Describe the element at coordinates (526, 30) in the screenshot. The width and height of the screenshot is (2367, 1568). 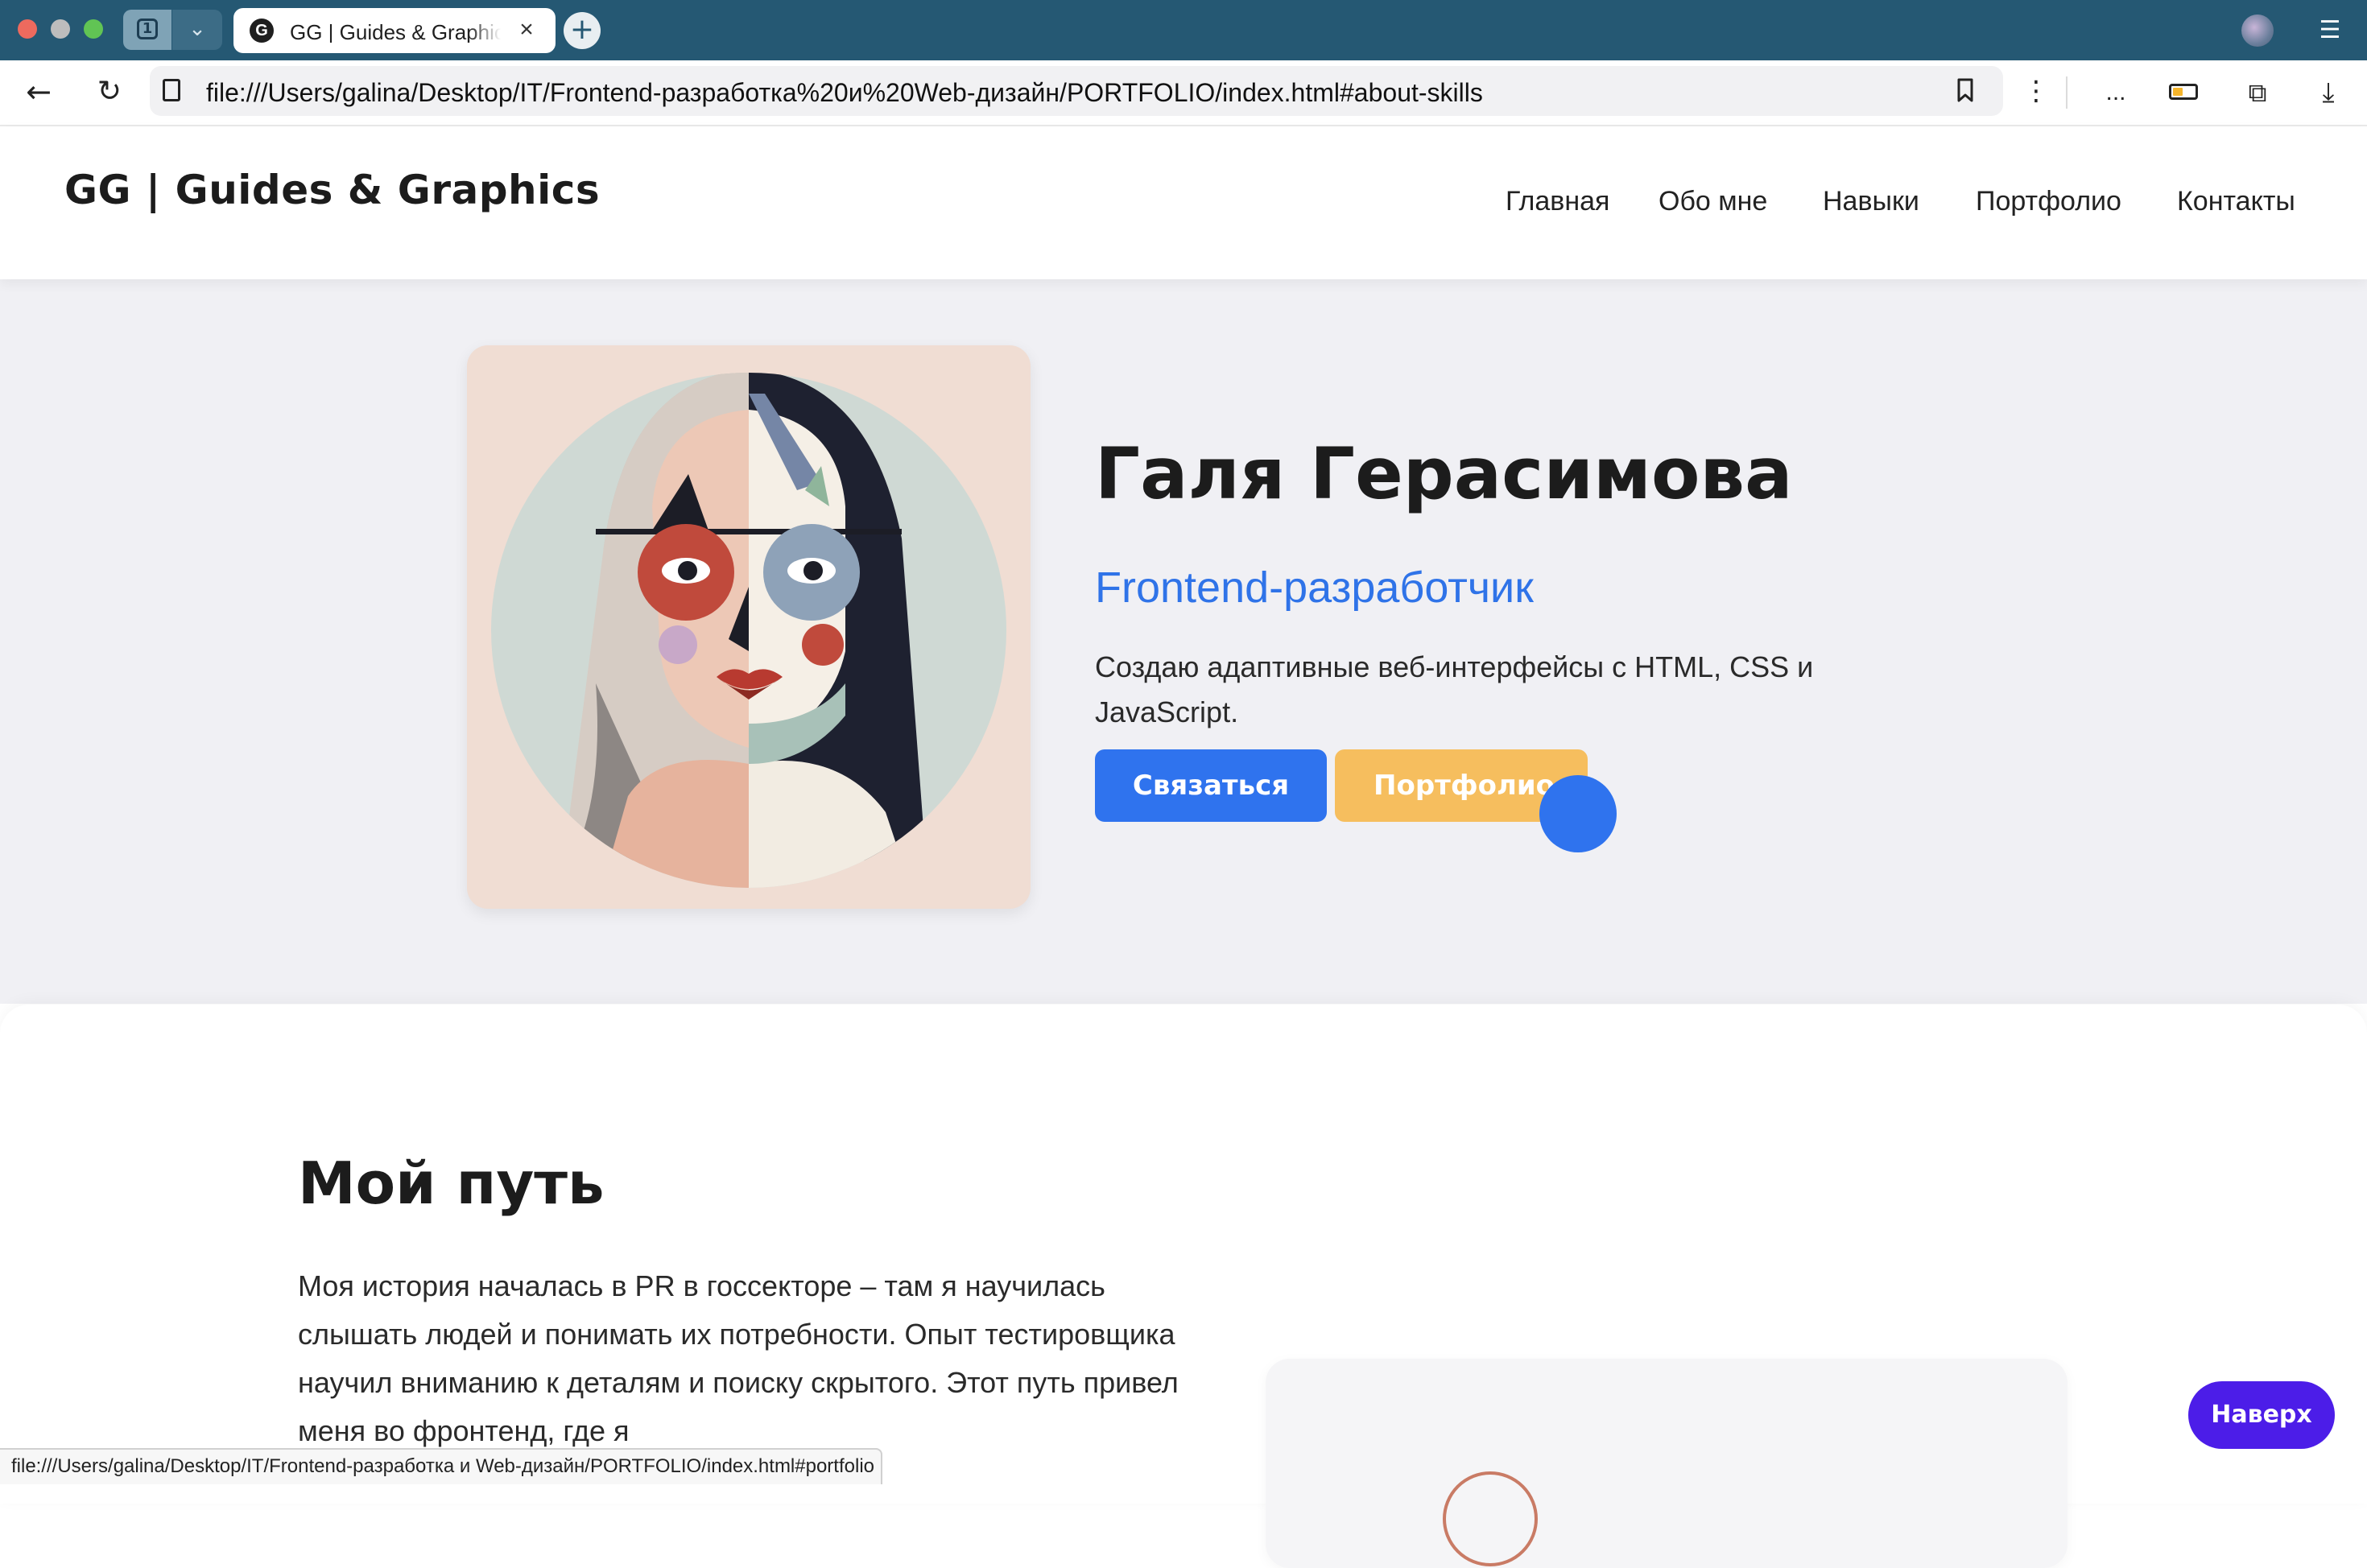
I see `close-icon: ×` at that location.